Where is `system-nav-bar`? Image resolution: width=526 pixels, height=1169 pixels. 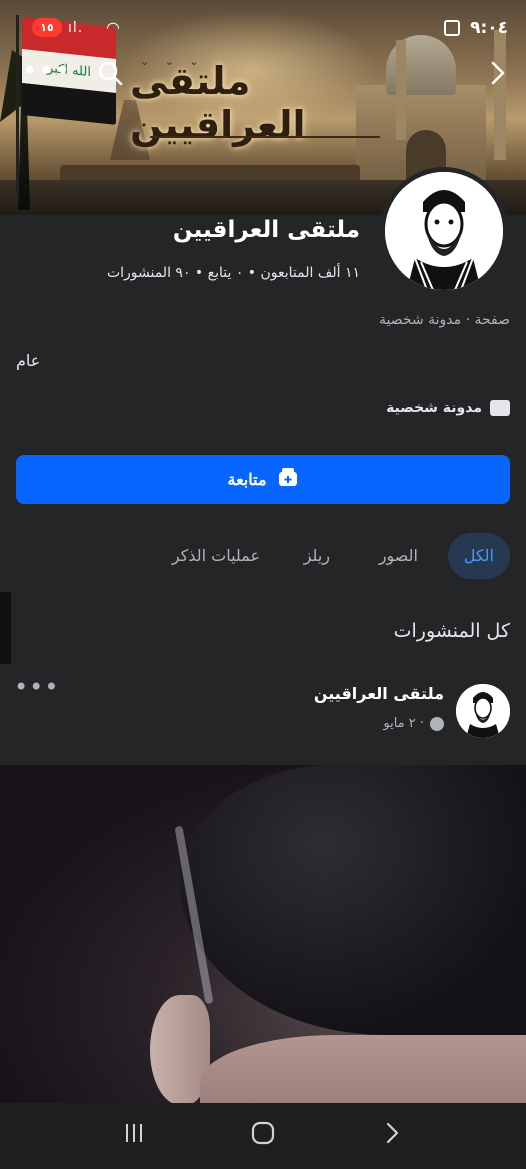
system-nav-bar is located at coordinates (263, 1136).